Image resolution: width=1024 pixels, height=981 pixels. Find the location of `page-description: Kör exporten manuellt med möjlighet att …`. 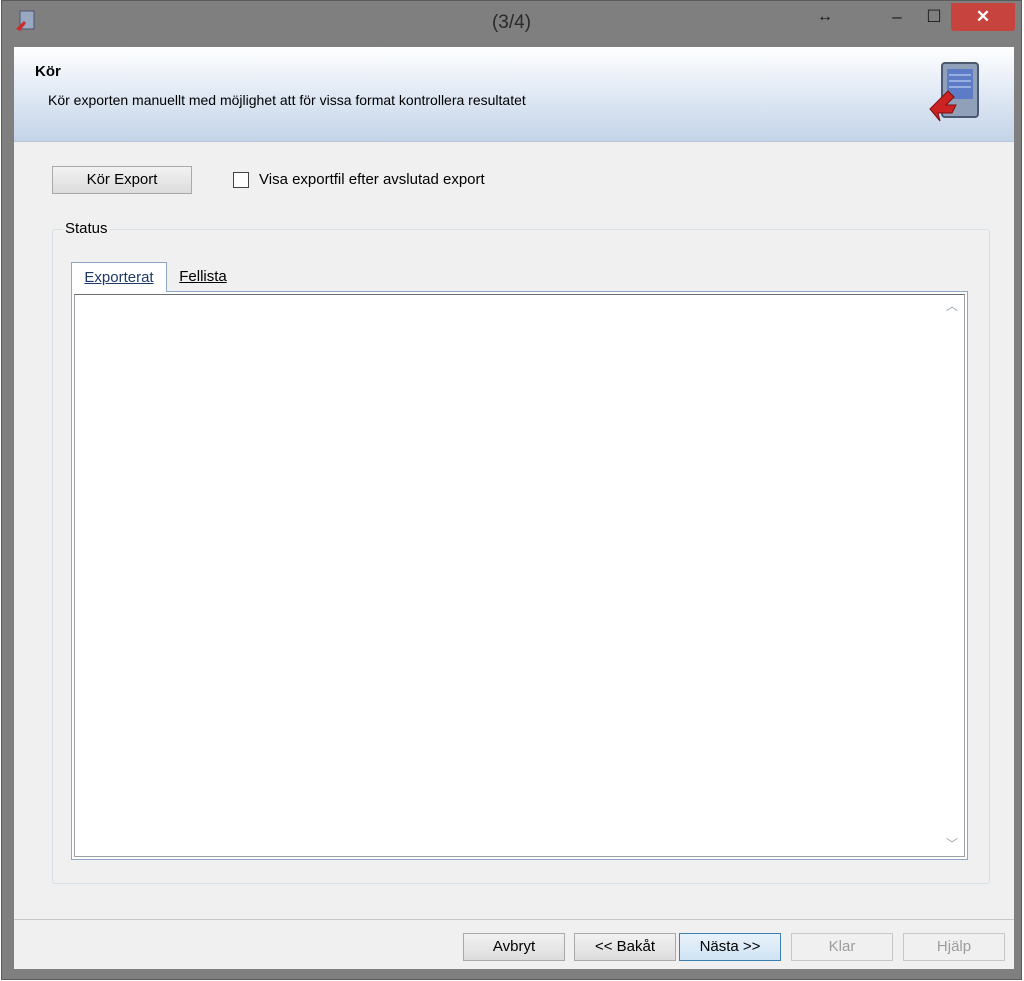

page-description: Kör exporten manuellt med möjlighet att … is located at coordinates (287, 100).